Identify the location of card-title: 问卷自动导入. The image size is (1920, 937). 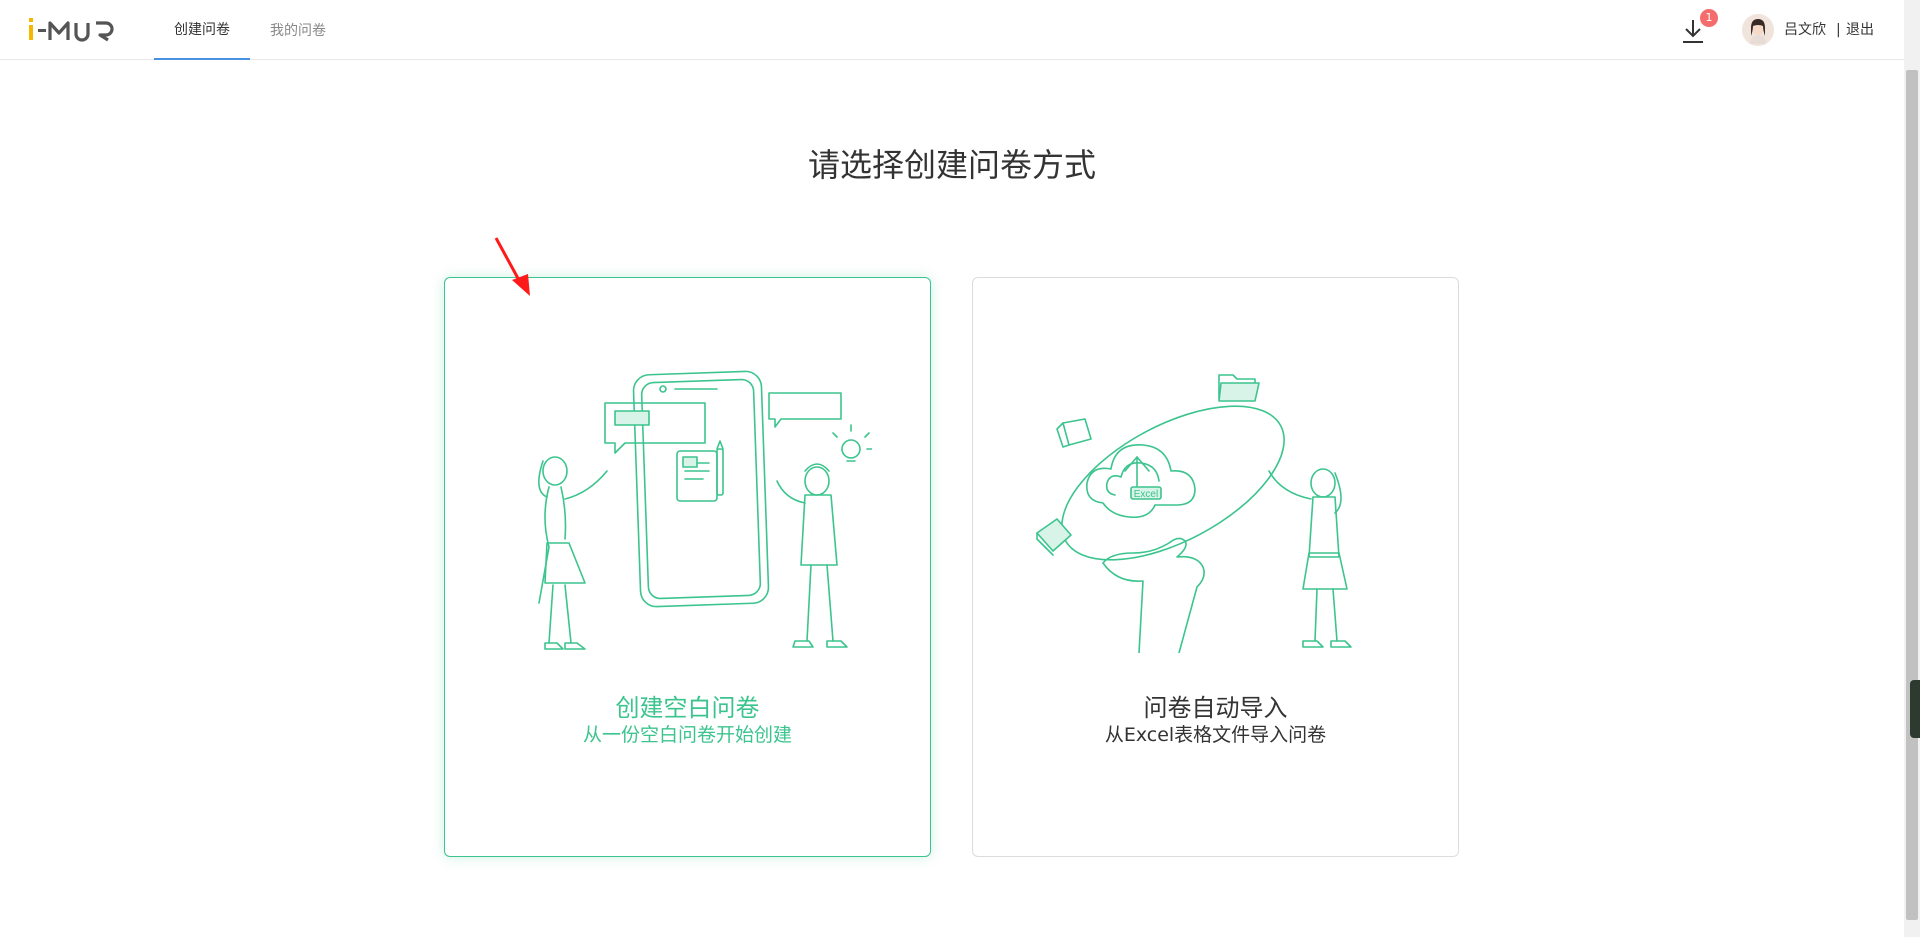
(1215, 708).